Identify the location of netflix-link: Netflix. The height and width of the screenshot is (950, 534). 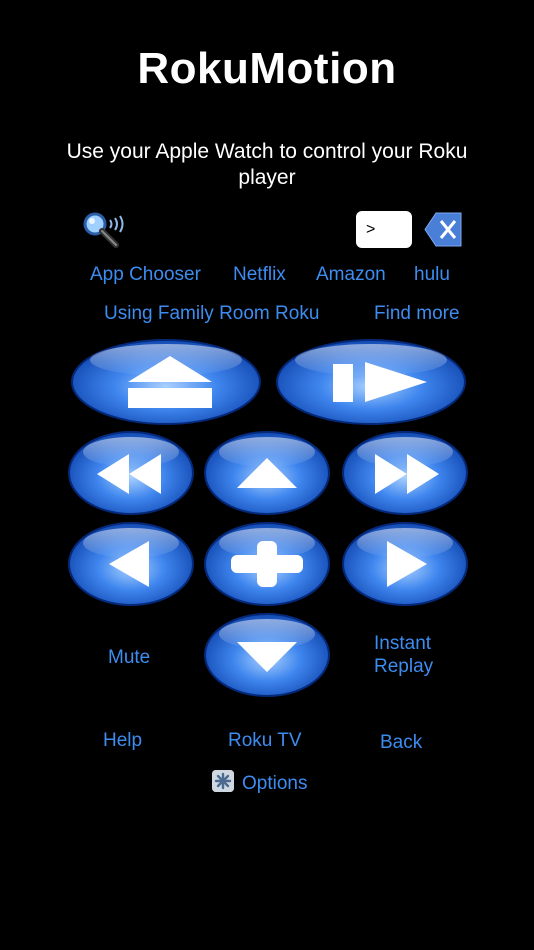
(259, 275).